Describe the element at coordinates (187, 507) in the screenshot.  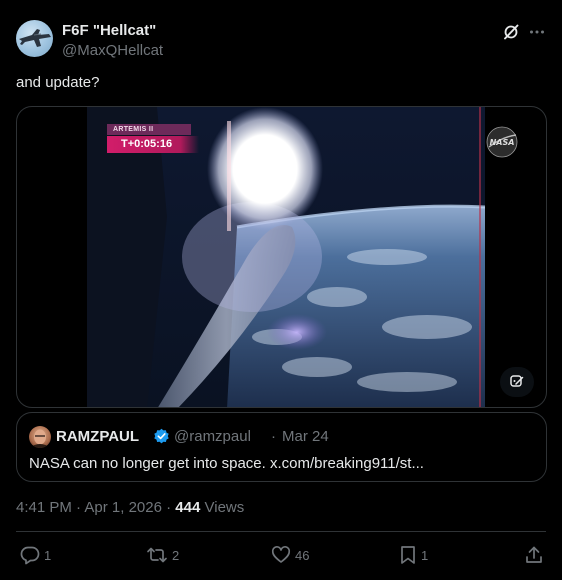
I see `views-count: 444` at that location.